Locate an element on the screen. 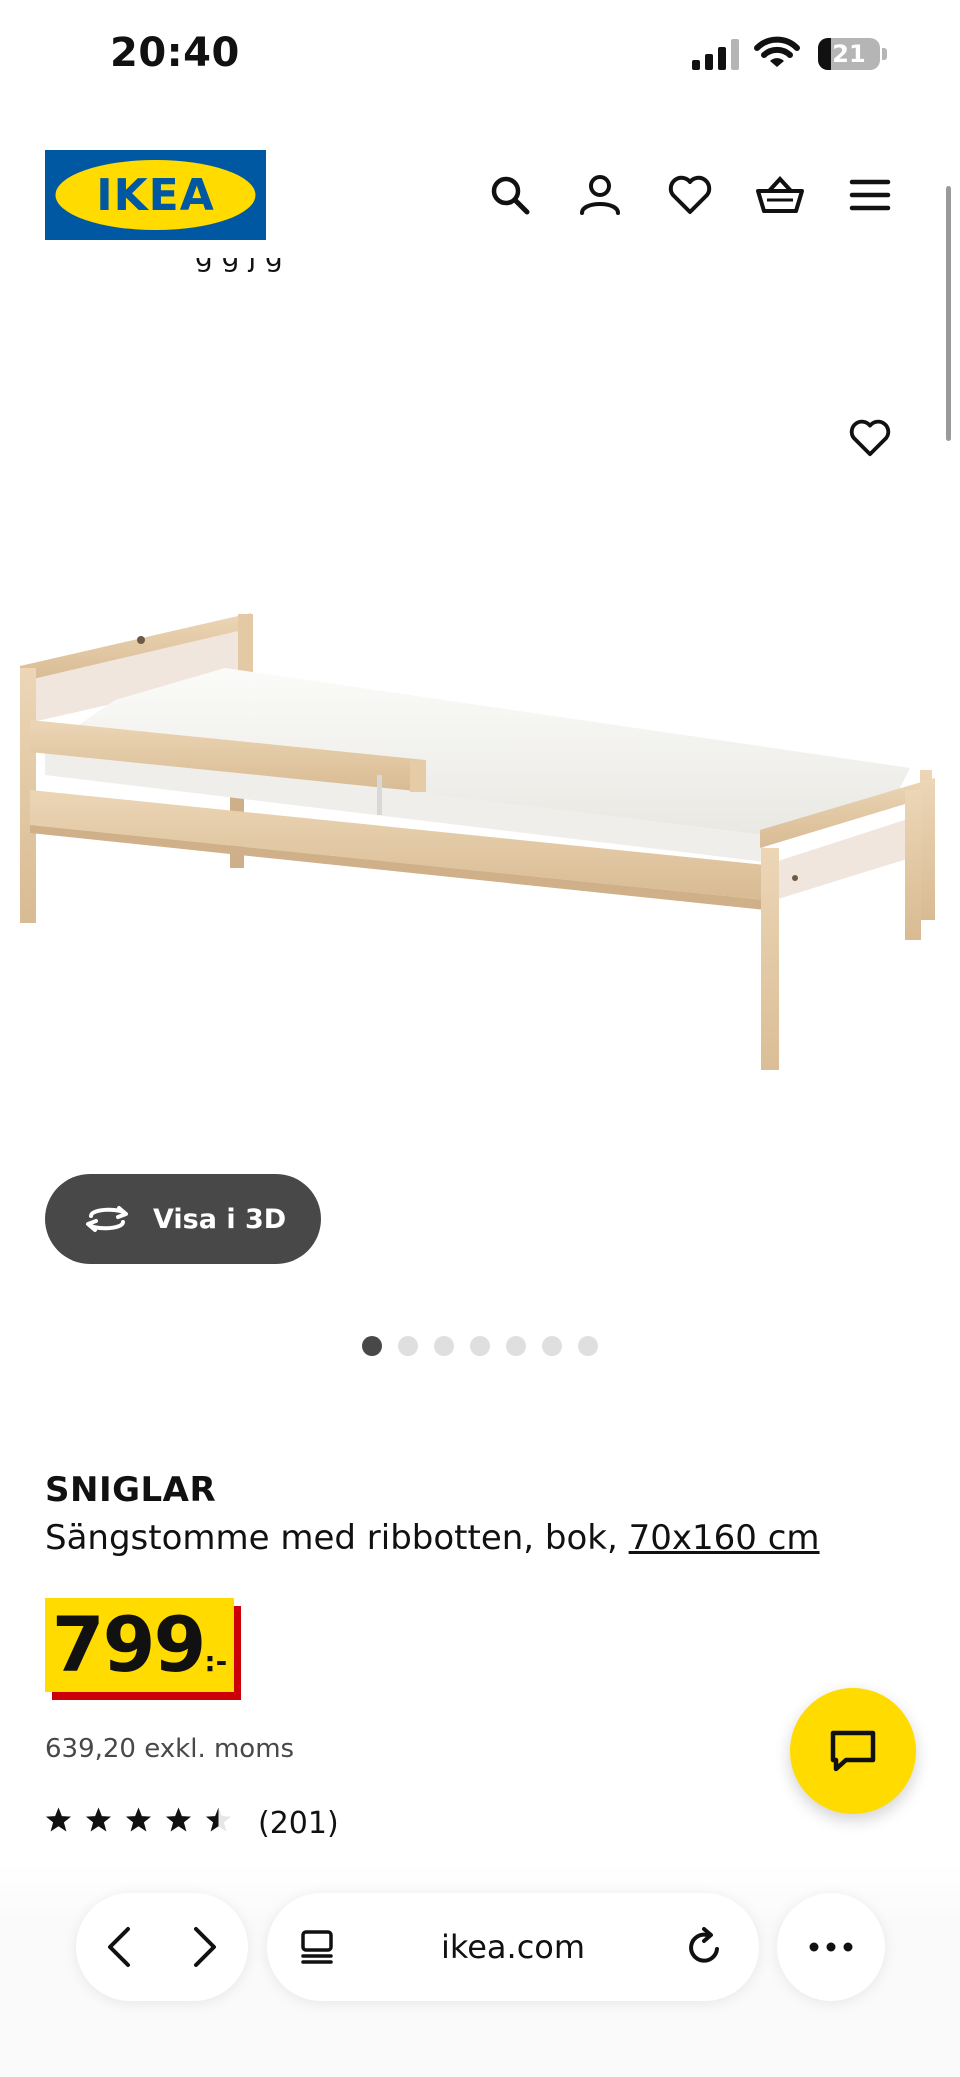 This screenshot has width=960, height=2077. rating-stars is located at coordinates (138, 1819).